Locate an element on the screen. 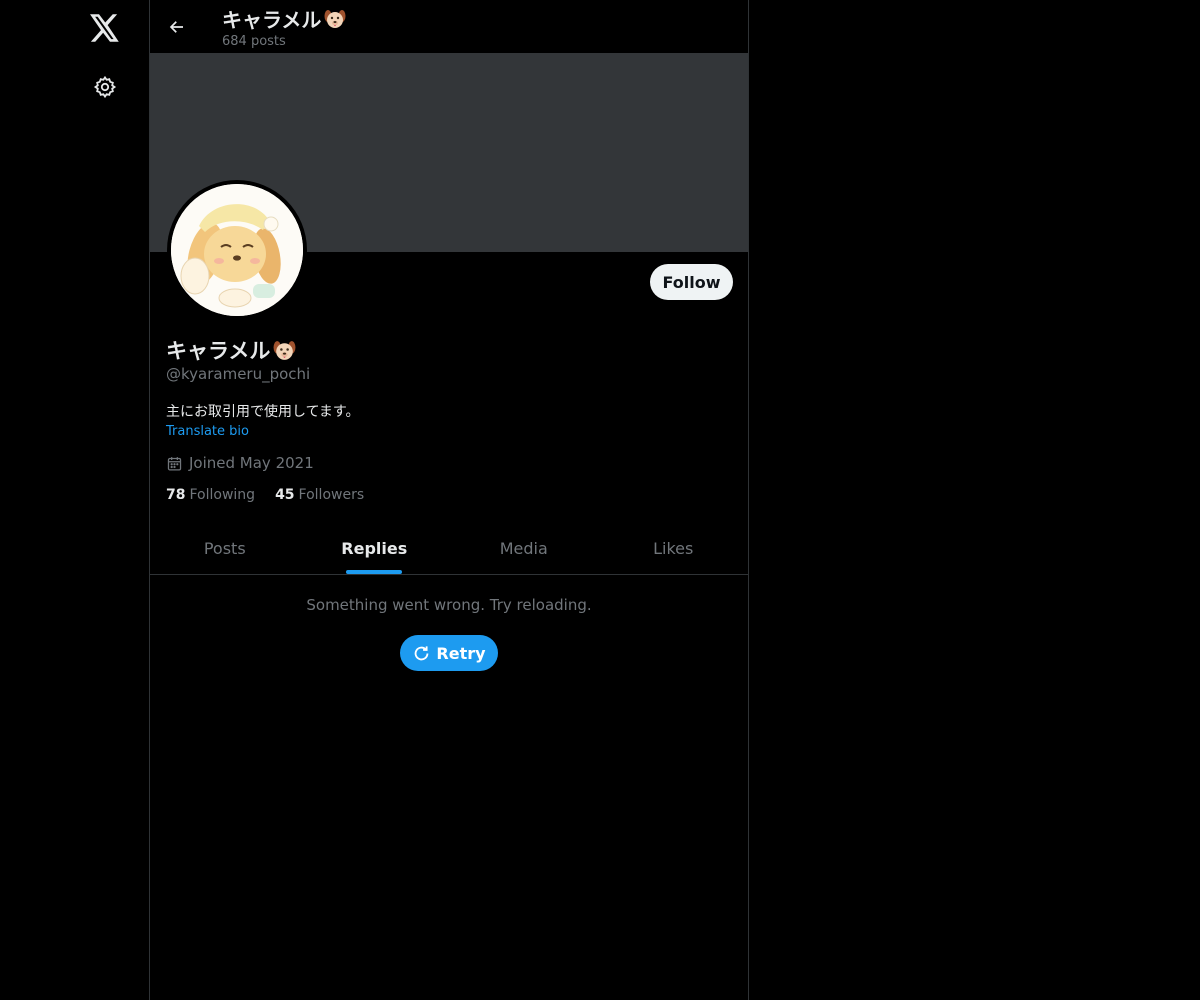 The height and width of the screenshot is (1000, 1200). tab-media-label: Media is located at coordinates (523, 548).